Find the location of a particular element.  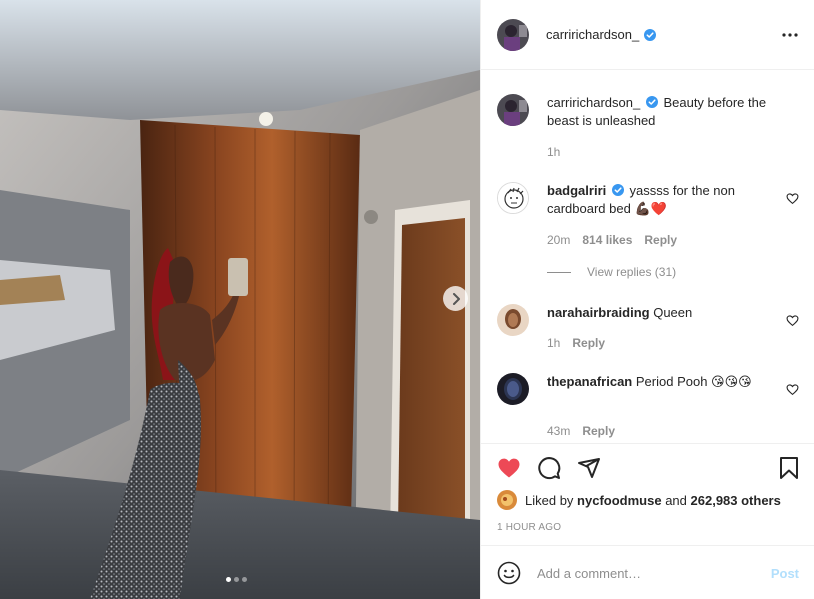

comment-input is located at coordinates (652, 573).